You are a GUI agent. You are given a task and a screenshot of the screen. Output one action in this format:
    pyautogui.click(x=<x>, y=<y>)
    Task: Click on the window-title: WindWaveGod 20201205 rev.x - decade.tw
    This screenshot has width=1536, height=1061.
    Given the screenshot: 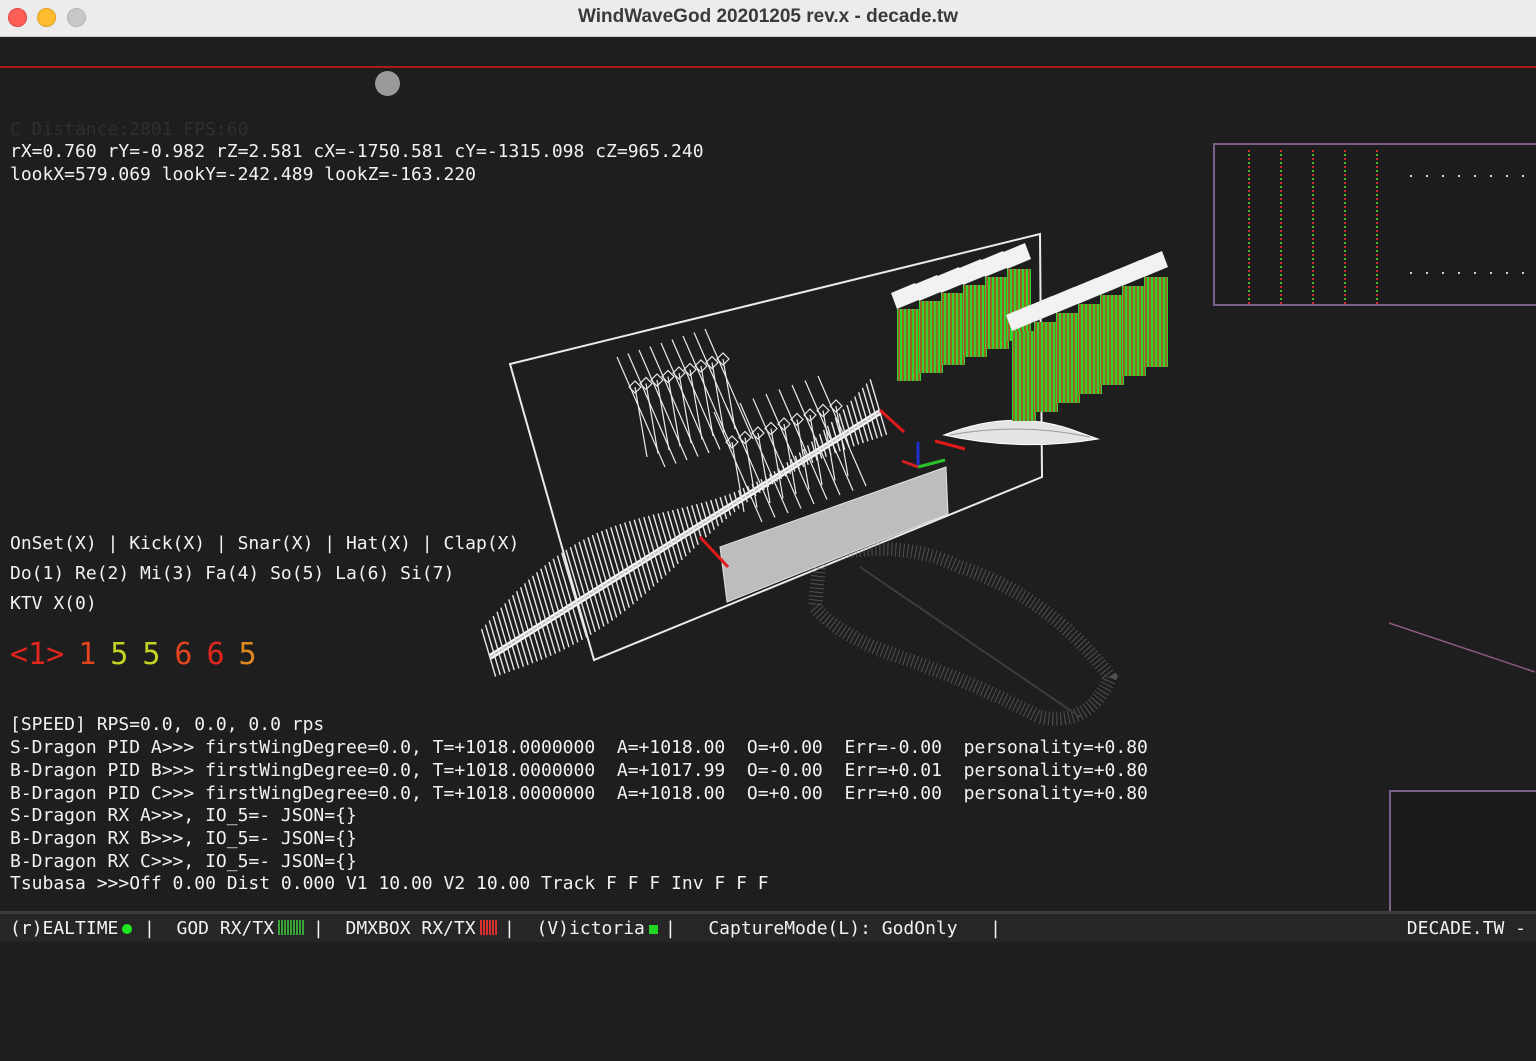 What is the action you would take?
    pyautogui.click(x=768, y=16)
    